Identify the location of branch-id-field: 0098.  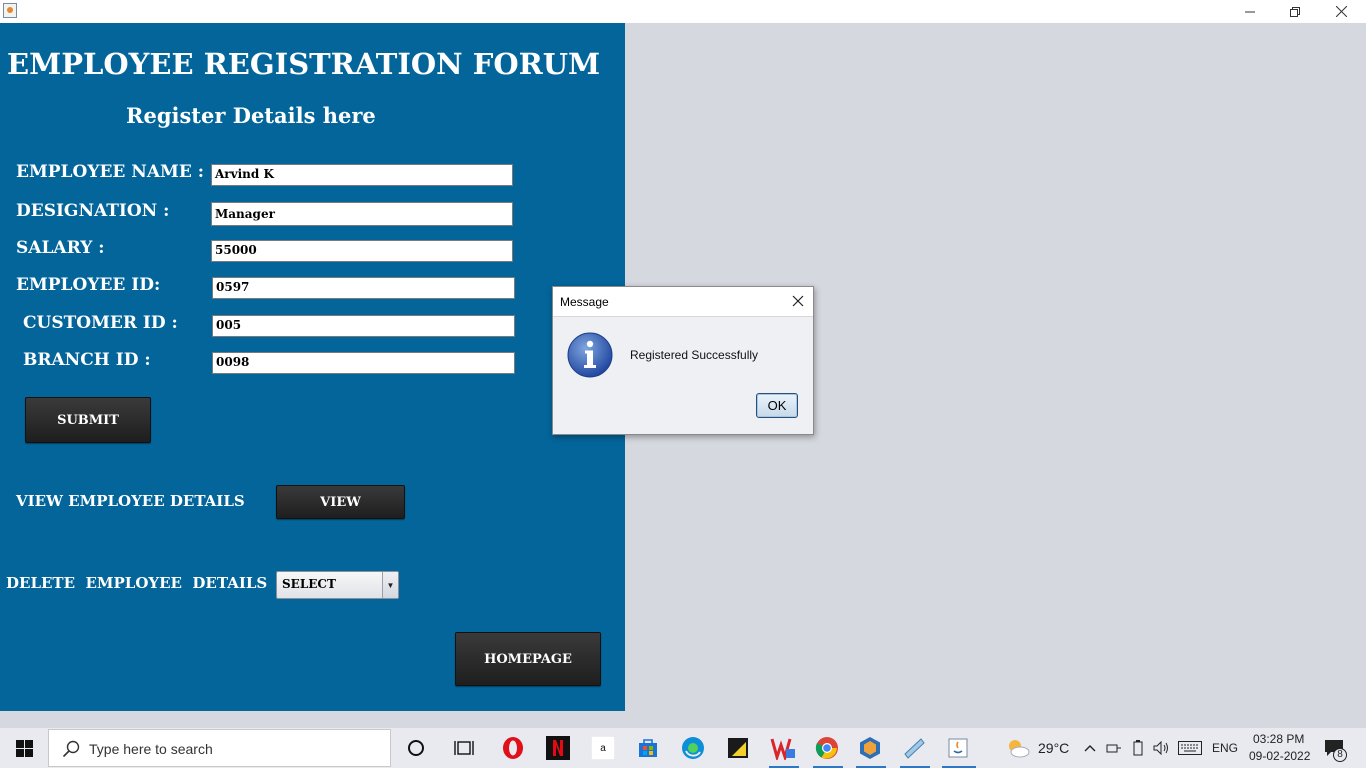
(363, 363).